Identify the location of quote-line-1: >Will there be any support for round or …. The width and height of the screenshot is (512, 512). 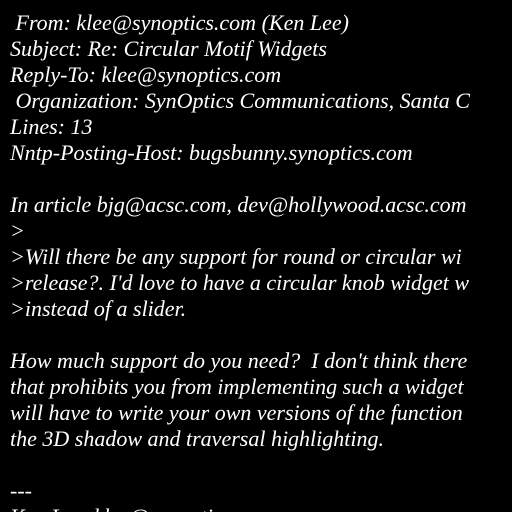
(236, 256).